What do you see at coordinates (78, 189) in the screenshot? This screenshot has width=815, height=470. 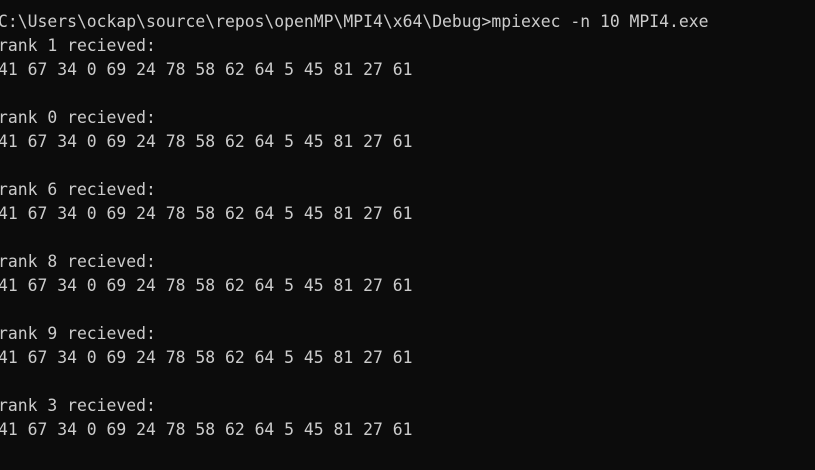 I see `output-header: rank 6 recieved:` at bounding box center [78, 189].